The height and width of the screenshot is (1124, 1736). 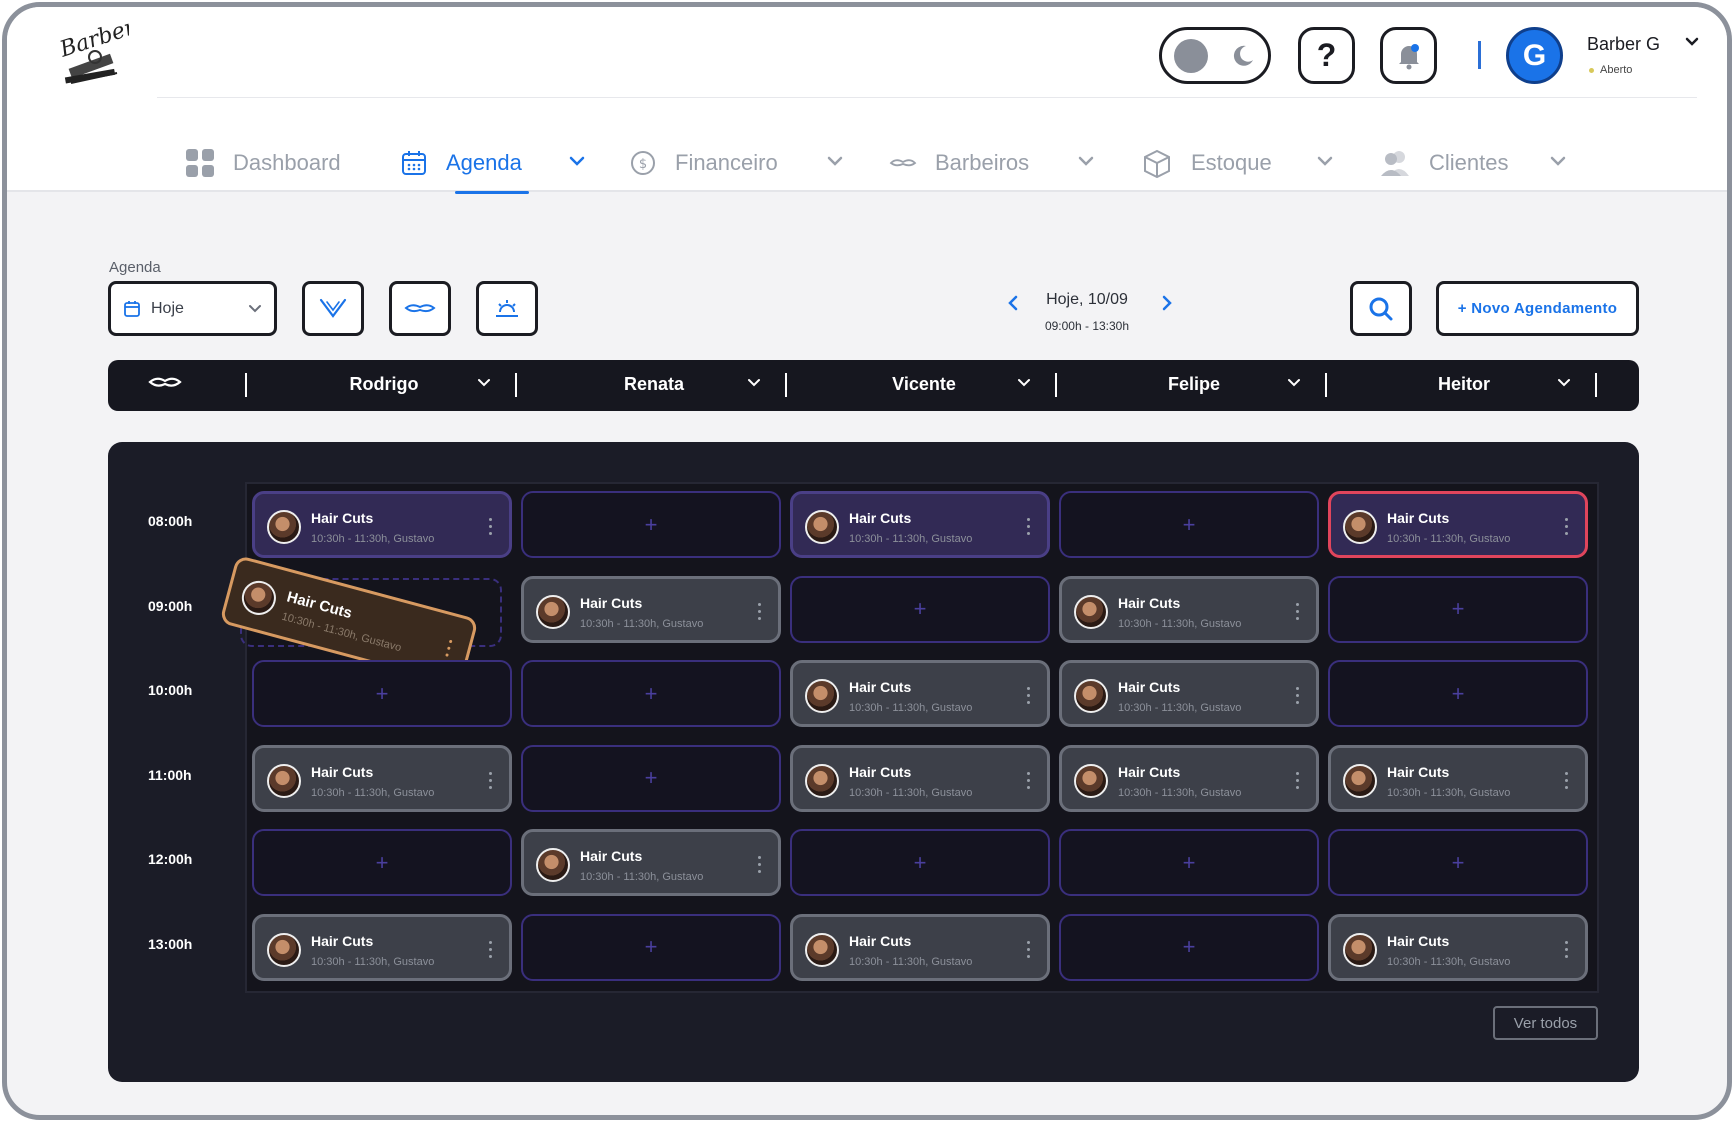 I want to click on view-all-button: Ver todos, so click(x=1545, y=1023).